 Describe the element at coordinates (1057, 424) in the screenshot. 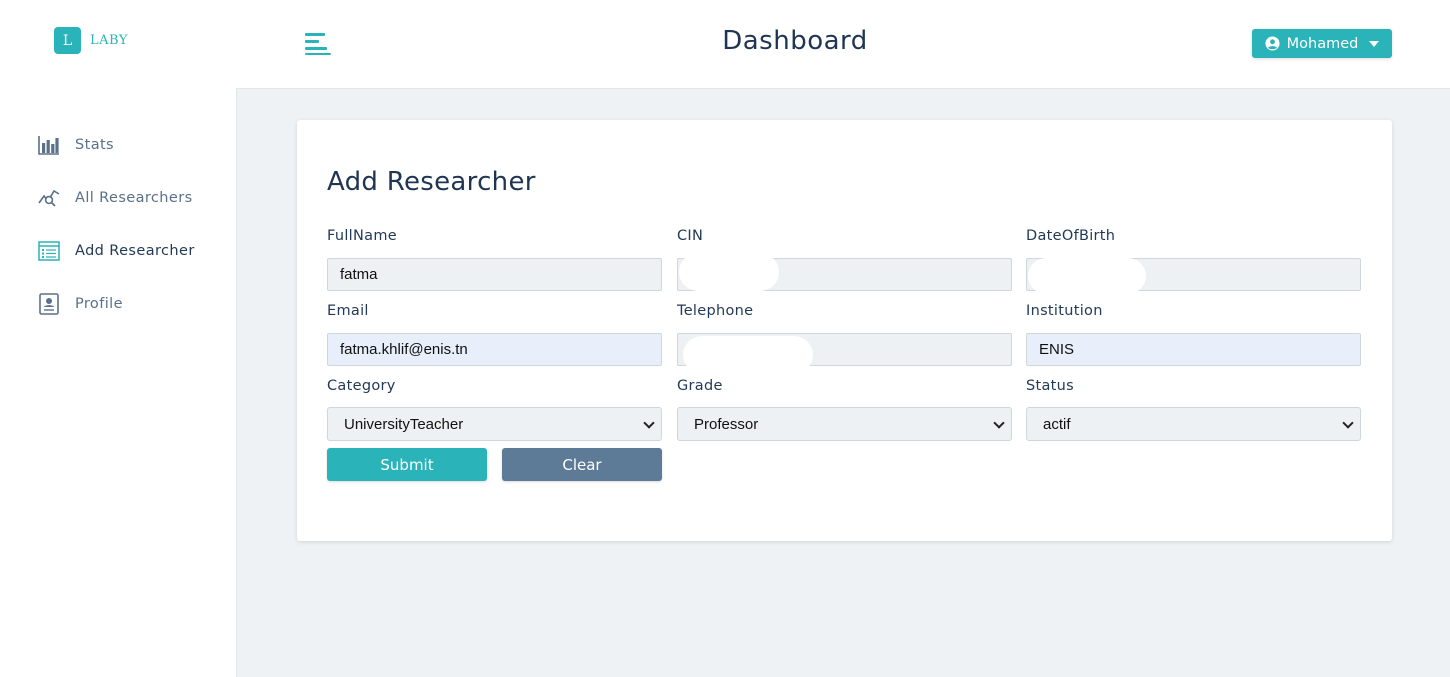

I see `status-selected-value: actif` at that location.